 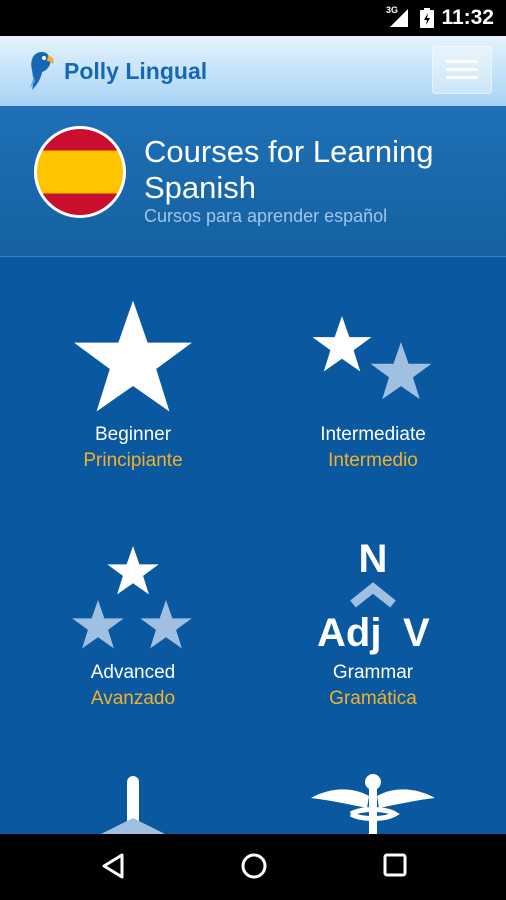 I want to click on svg-text: Adj, so click(x=349, y=633).